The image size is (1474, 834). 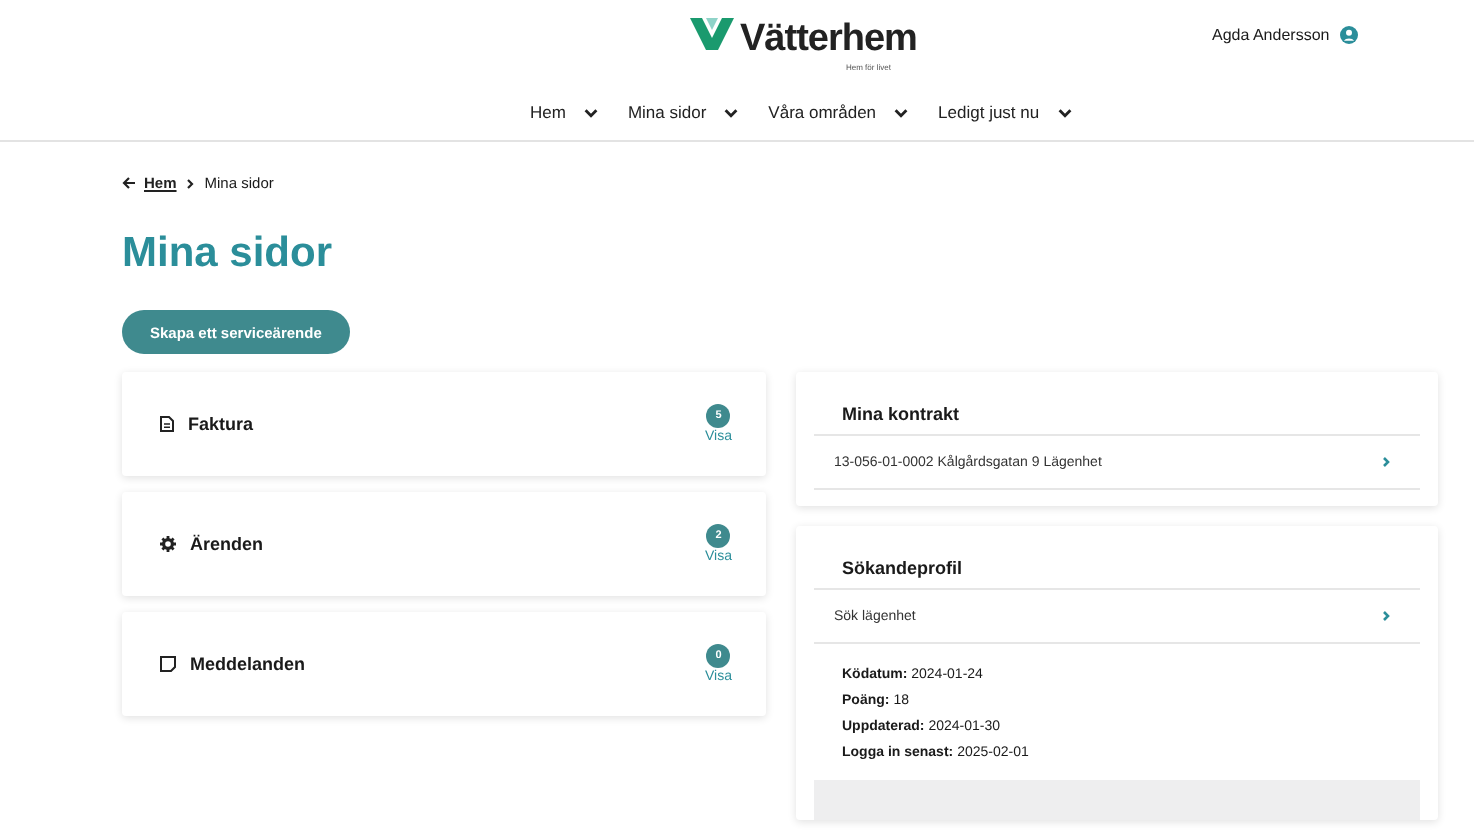 I want to click on logo-name: Vätterhem, so click(x=828, y=40).